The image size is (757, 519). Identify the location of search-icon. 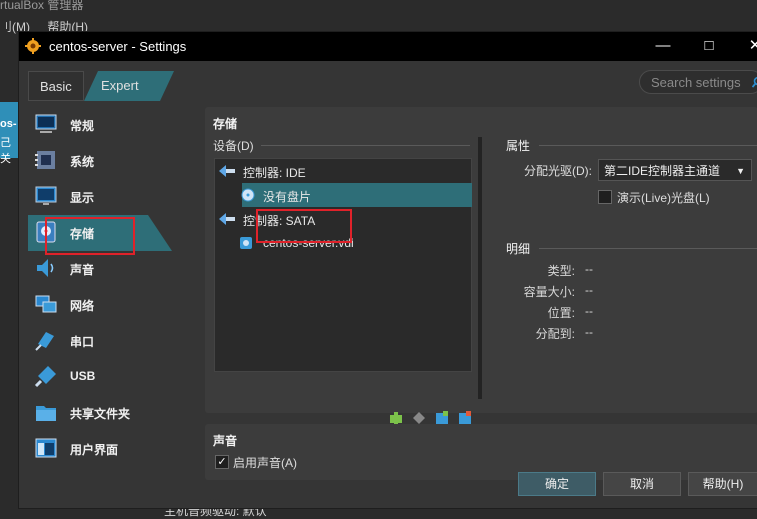
(754, 82).